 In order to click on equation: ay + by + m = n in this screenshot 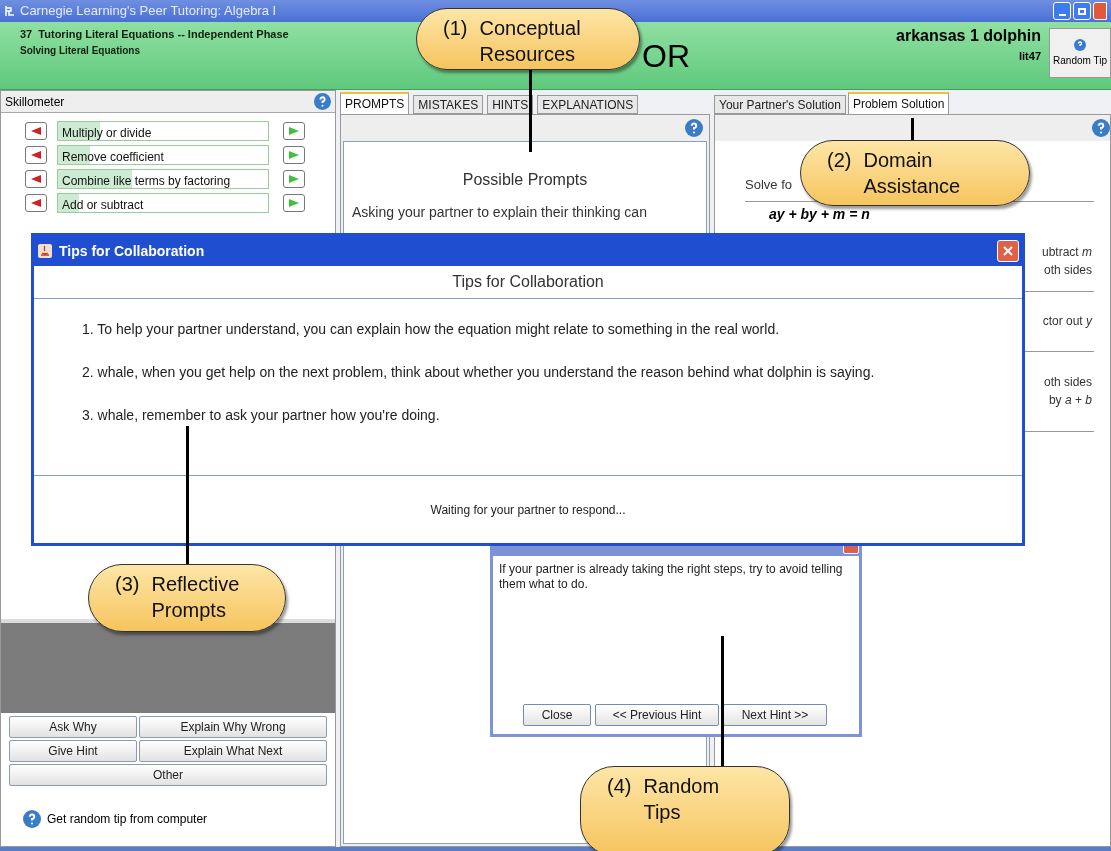, I will do `click(819, 214)`.